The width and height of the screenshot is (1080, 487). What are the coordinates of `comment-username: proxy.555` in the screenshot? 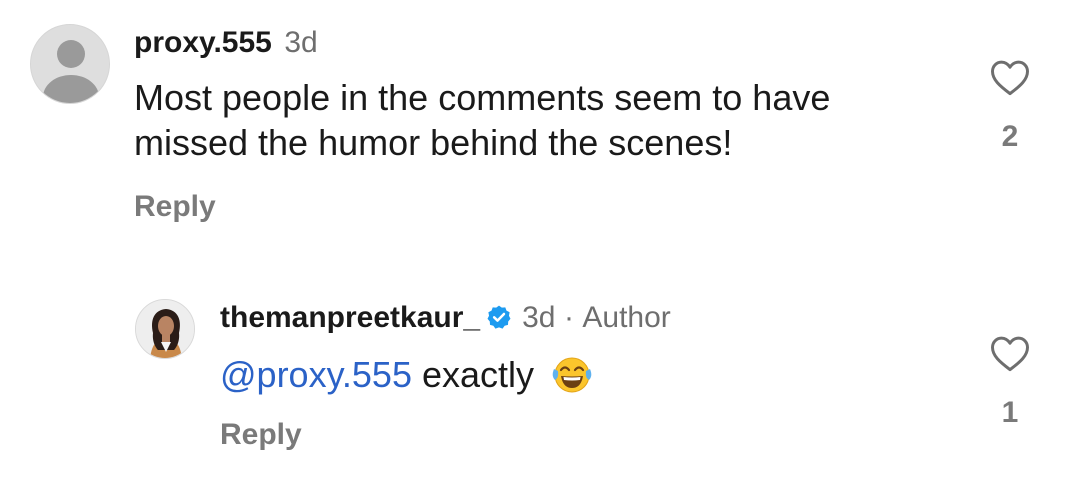 It's located at (203, 42).